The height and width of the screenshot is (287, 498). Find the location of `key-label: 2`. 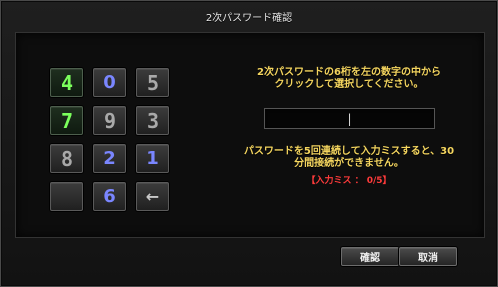

key-label: 2 is located at coordinates (109, 158).